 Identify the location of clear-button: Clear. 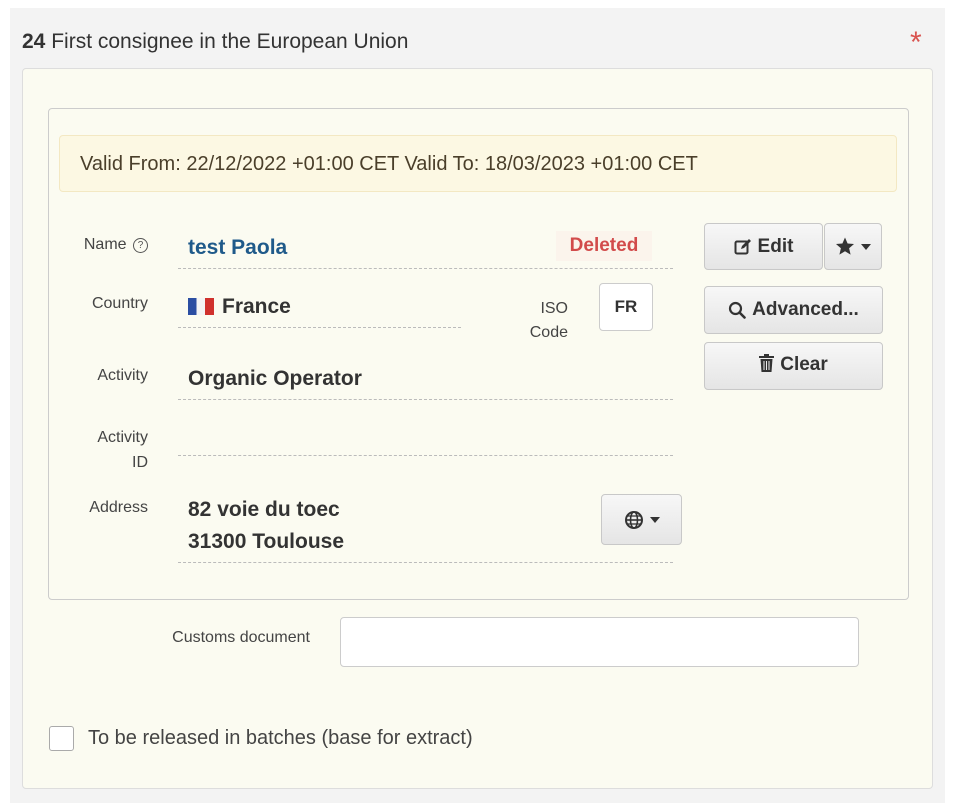
(793, 366).